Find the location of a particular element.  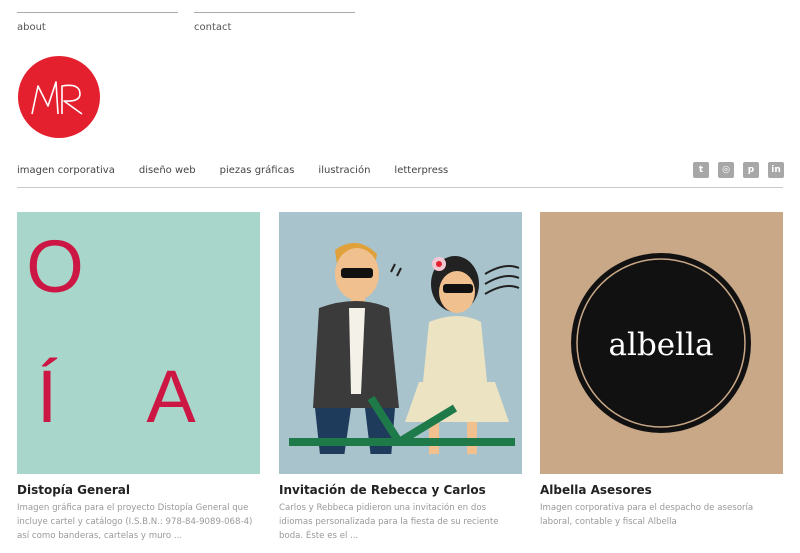

mr-monogram is located at coordinates (57, 98).